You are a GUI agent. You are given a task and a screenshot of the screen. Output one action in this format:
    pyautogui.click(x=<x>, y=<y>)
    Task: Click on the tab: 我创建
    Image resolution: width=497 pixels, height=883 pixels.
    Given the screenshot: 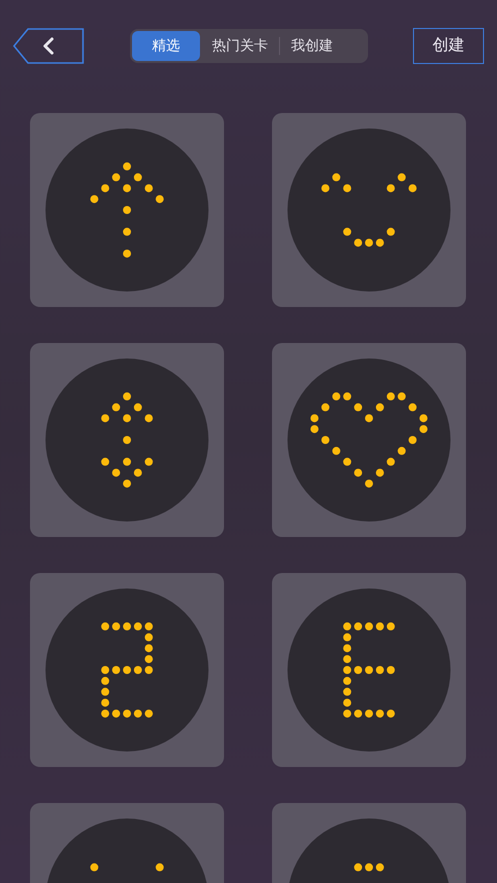 What is the action you would take?
    pyautogui.click(x=312, y=45)
    